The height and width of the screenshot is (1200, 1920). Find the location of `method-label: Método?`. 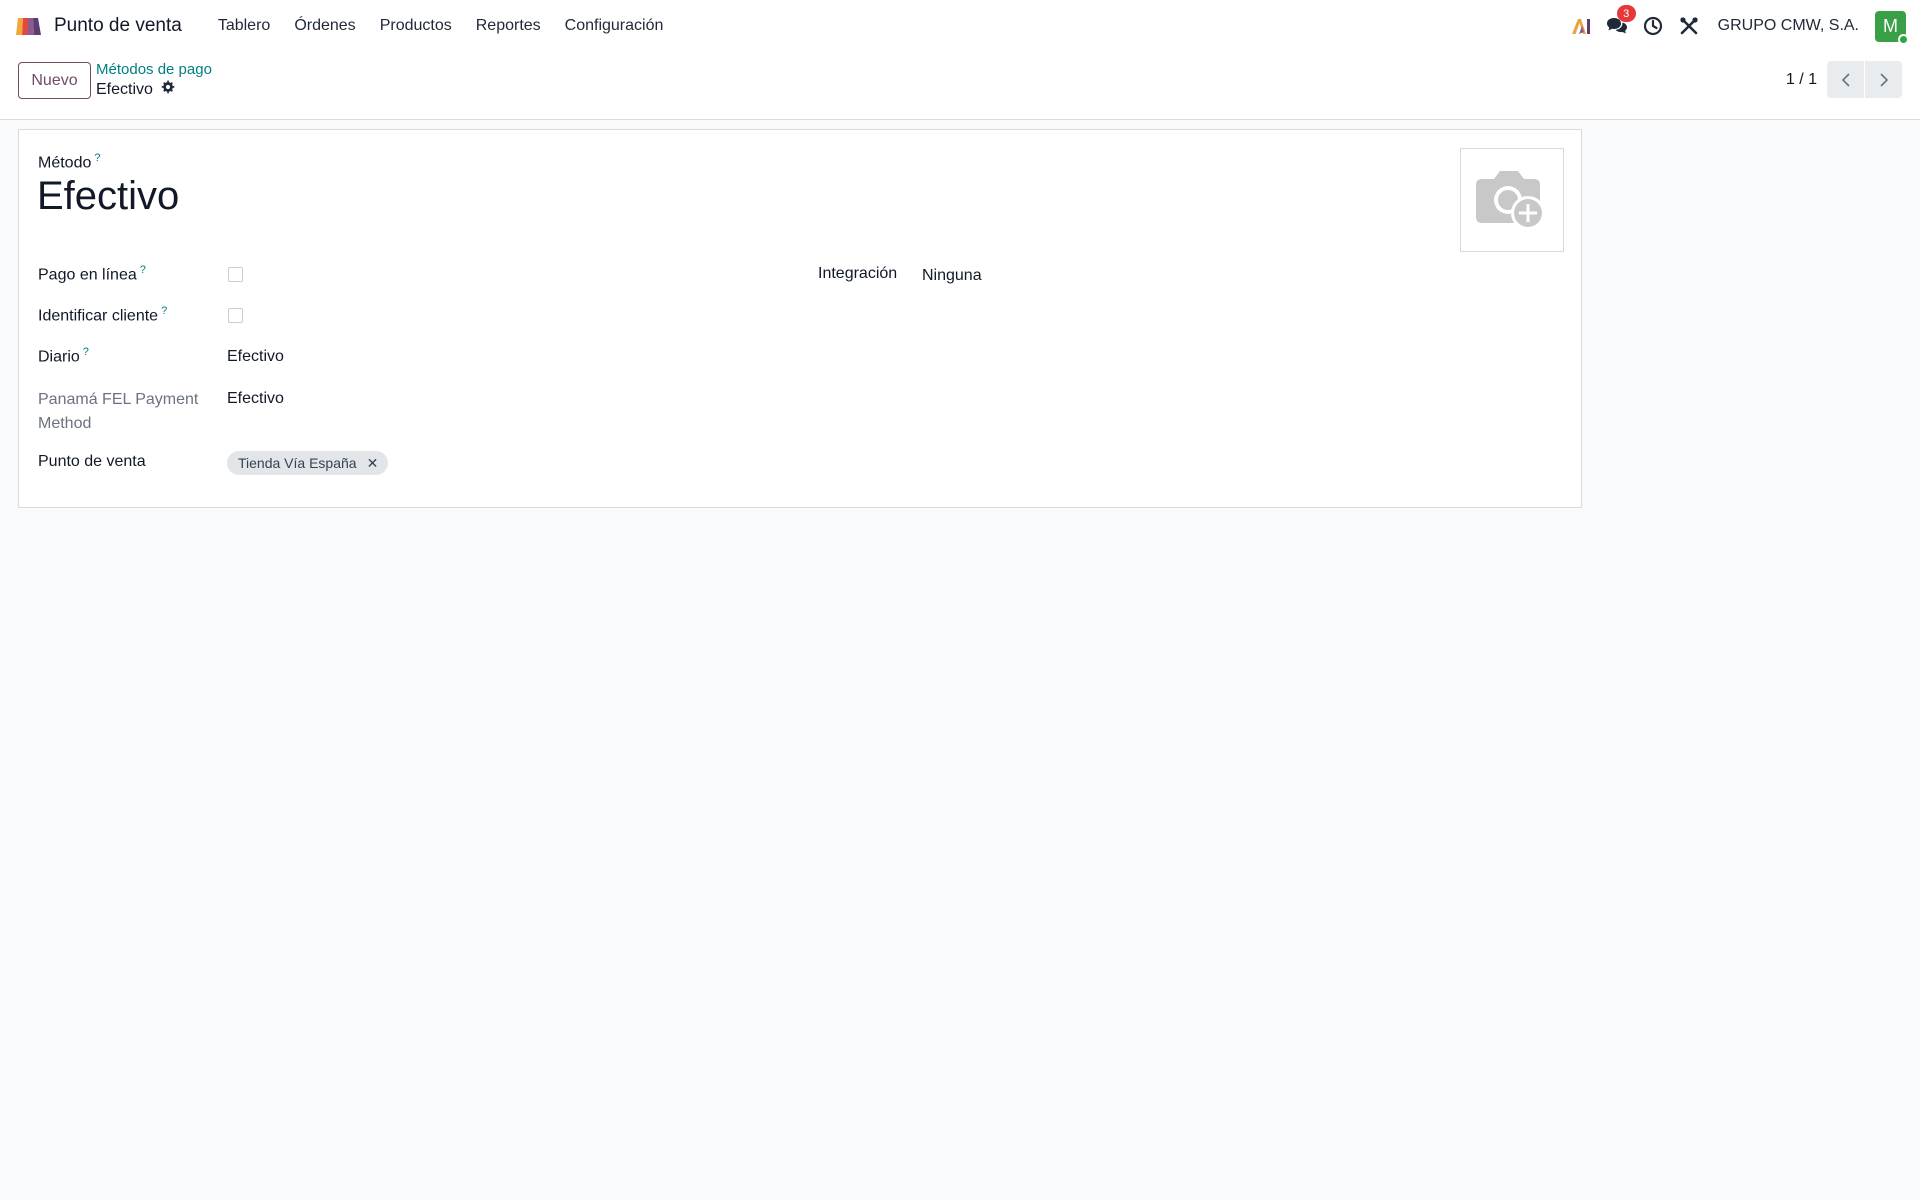

method-label: Método? is located at coordinates (69, 162).